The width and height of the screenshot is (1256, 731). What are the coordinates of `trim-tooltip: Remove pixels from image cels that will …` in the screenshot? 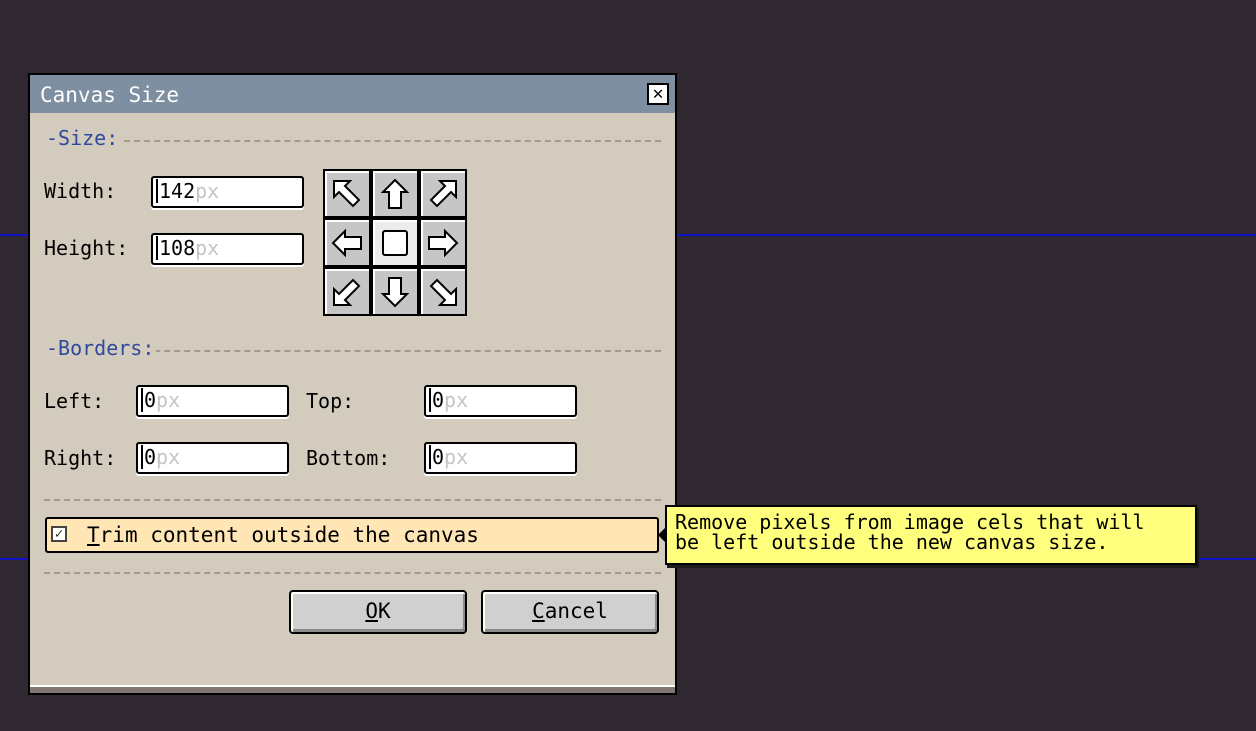 It's located at (931, 535).